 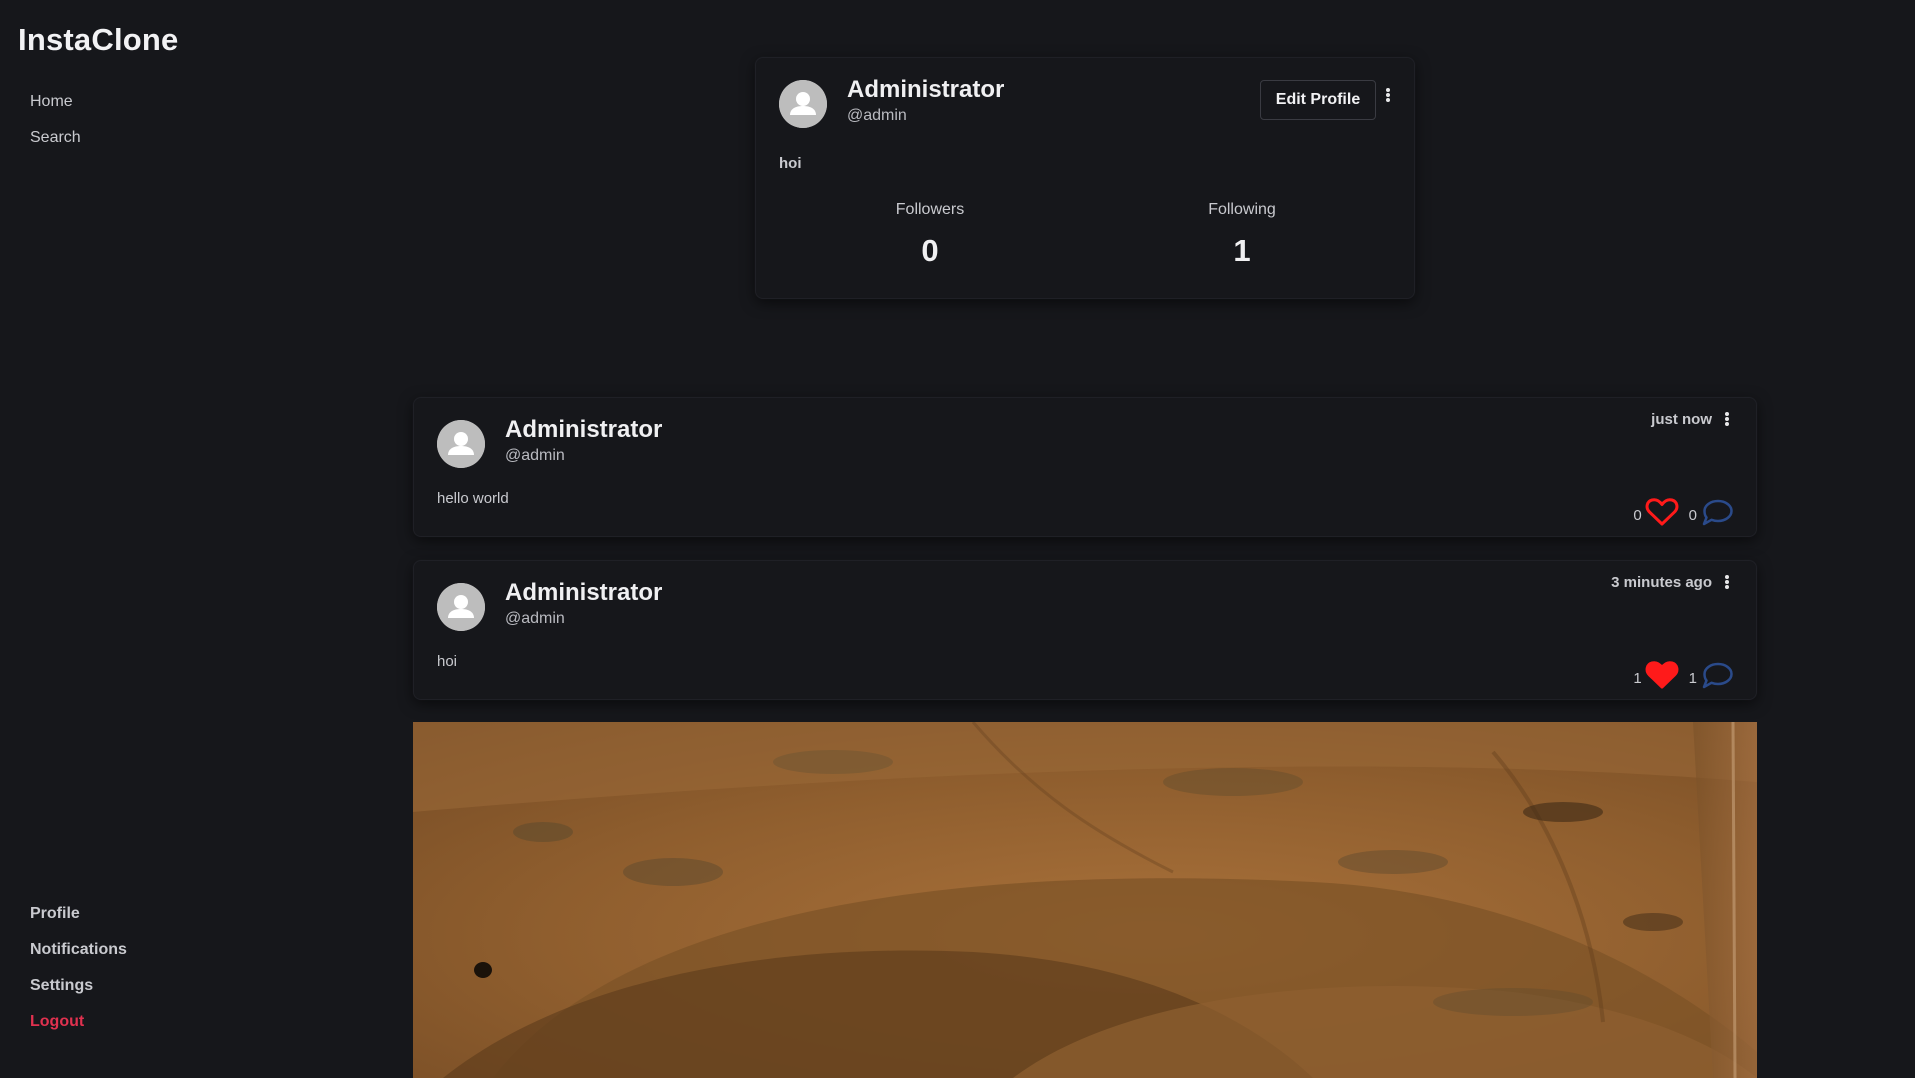 I want to click on comment-count: 0, so click(x=1692, y=515).